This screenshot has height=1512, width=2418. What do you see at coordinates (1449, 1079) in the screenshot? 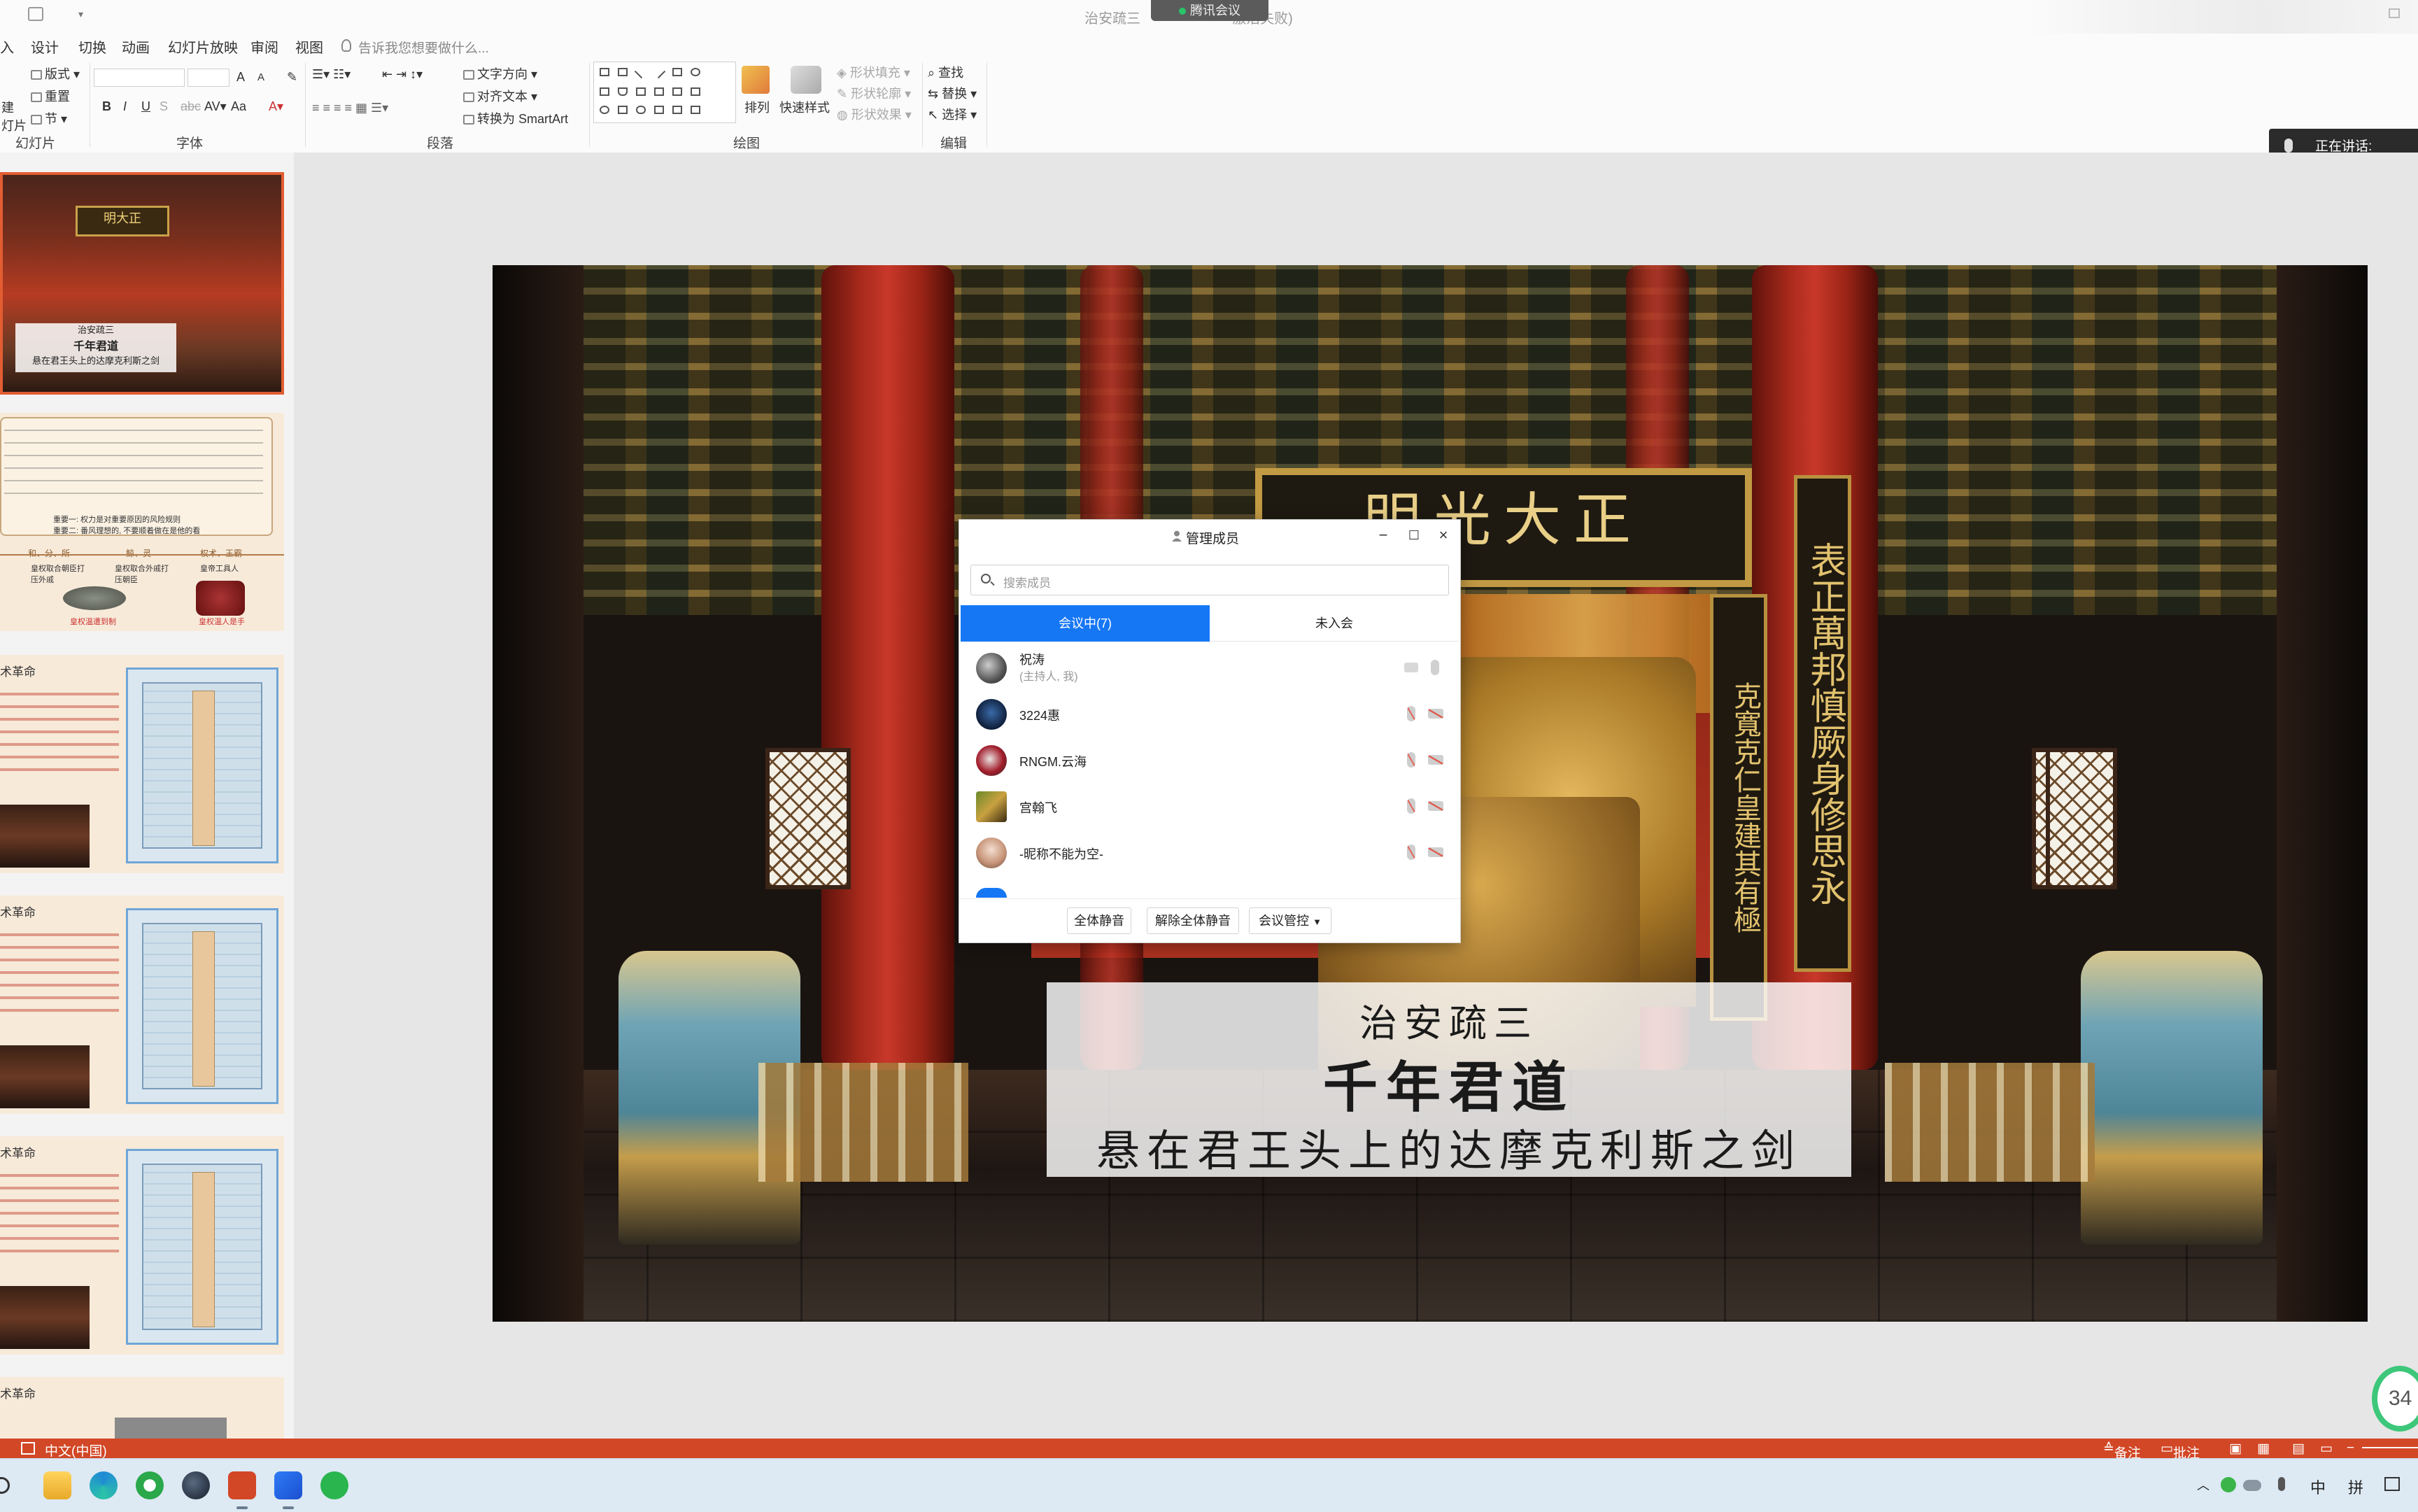
I see `slide-caption-box: 治安疏三 千年君道 悬在君王头上的达摩克利斯之剑` at bounding box center [1449, 1079].